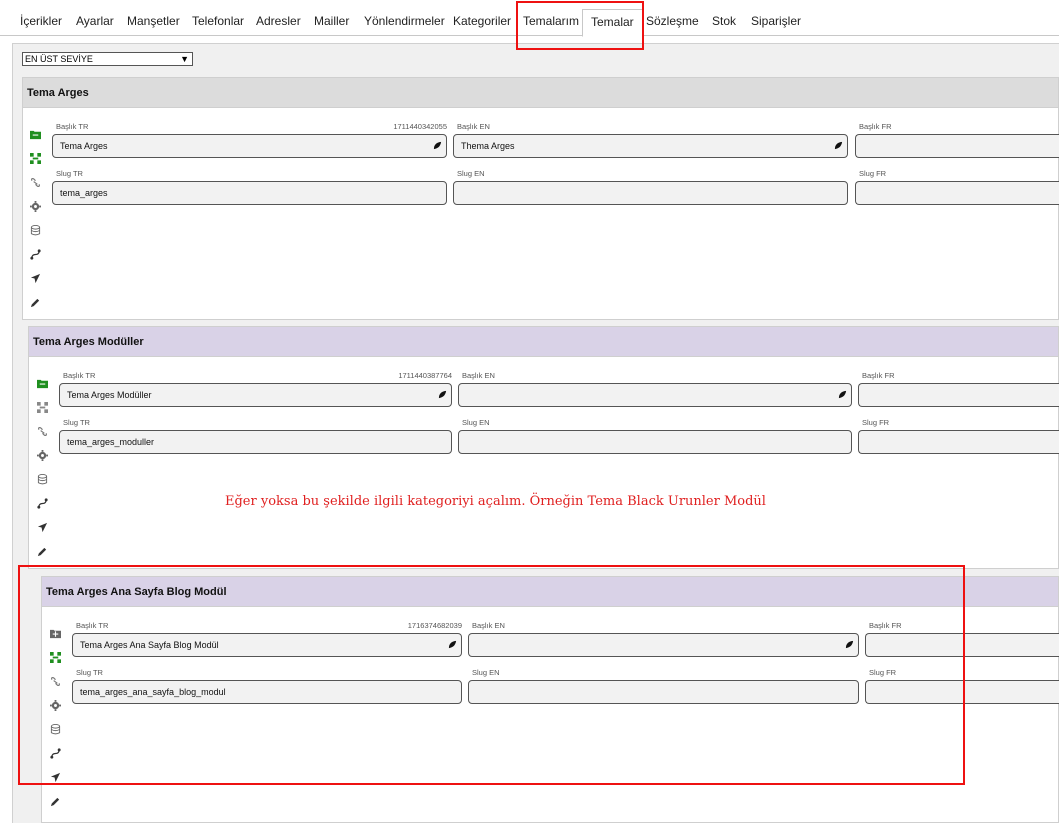 The width and height of the screenshot is (1059, 823). What do you see at coordinates (331, 23) in the screenshot?
I see `tab-mailler: Mailler` at bounding box center [331, 23].